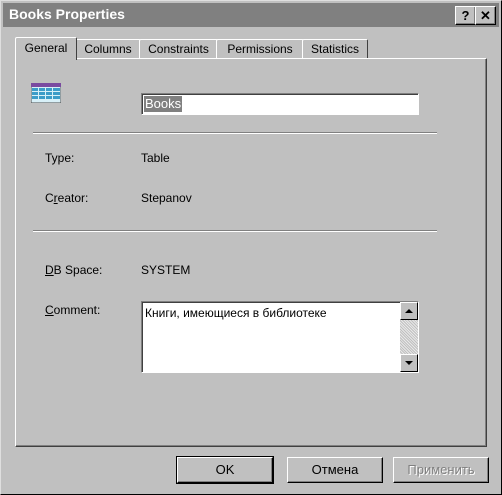 This screenshot has height=495, width=502. What do you see at coordinates (49, 310) in the screenshot?
I see `comment-label-accel: C` at bounding box center [49, 310].